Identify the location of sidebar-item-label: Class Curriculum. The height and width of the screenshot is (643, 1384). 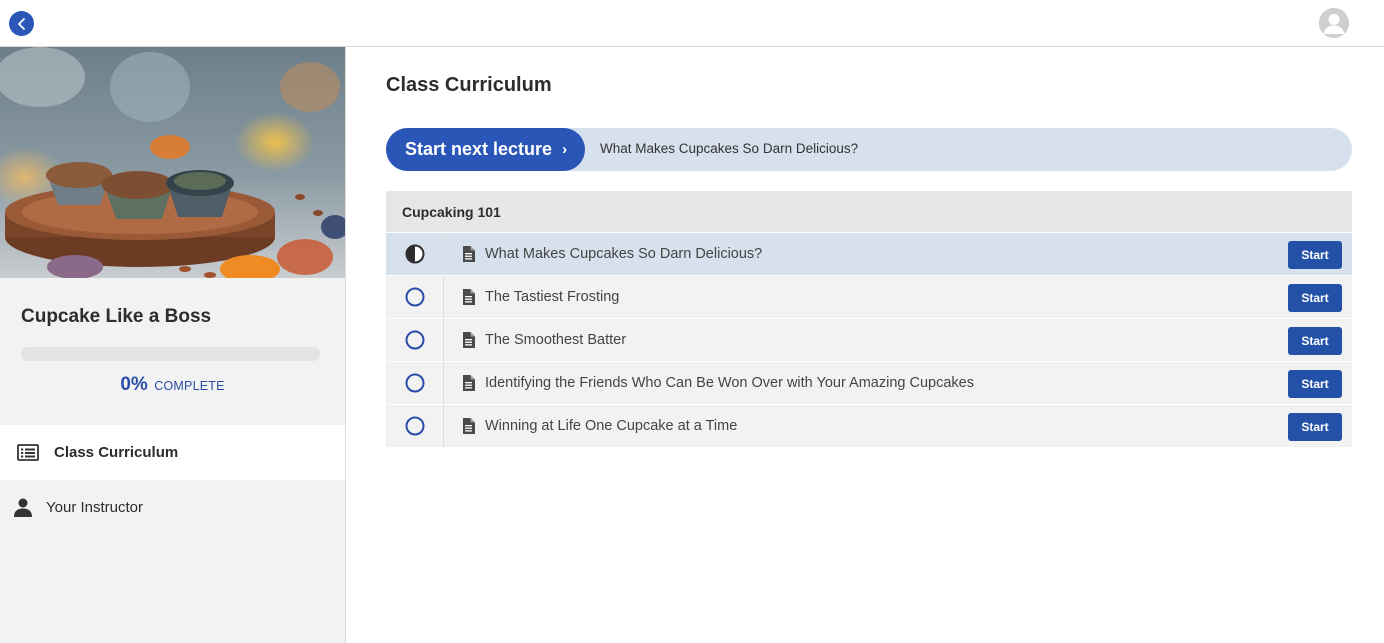
(116, 452).